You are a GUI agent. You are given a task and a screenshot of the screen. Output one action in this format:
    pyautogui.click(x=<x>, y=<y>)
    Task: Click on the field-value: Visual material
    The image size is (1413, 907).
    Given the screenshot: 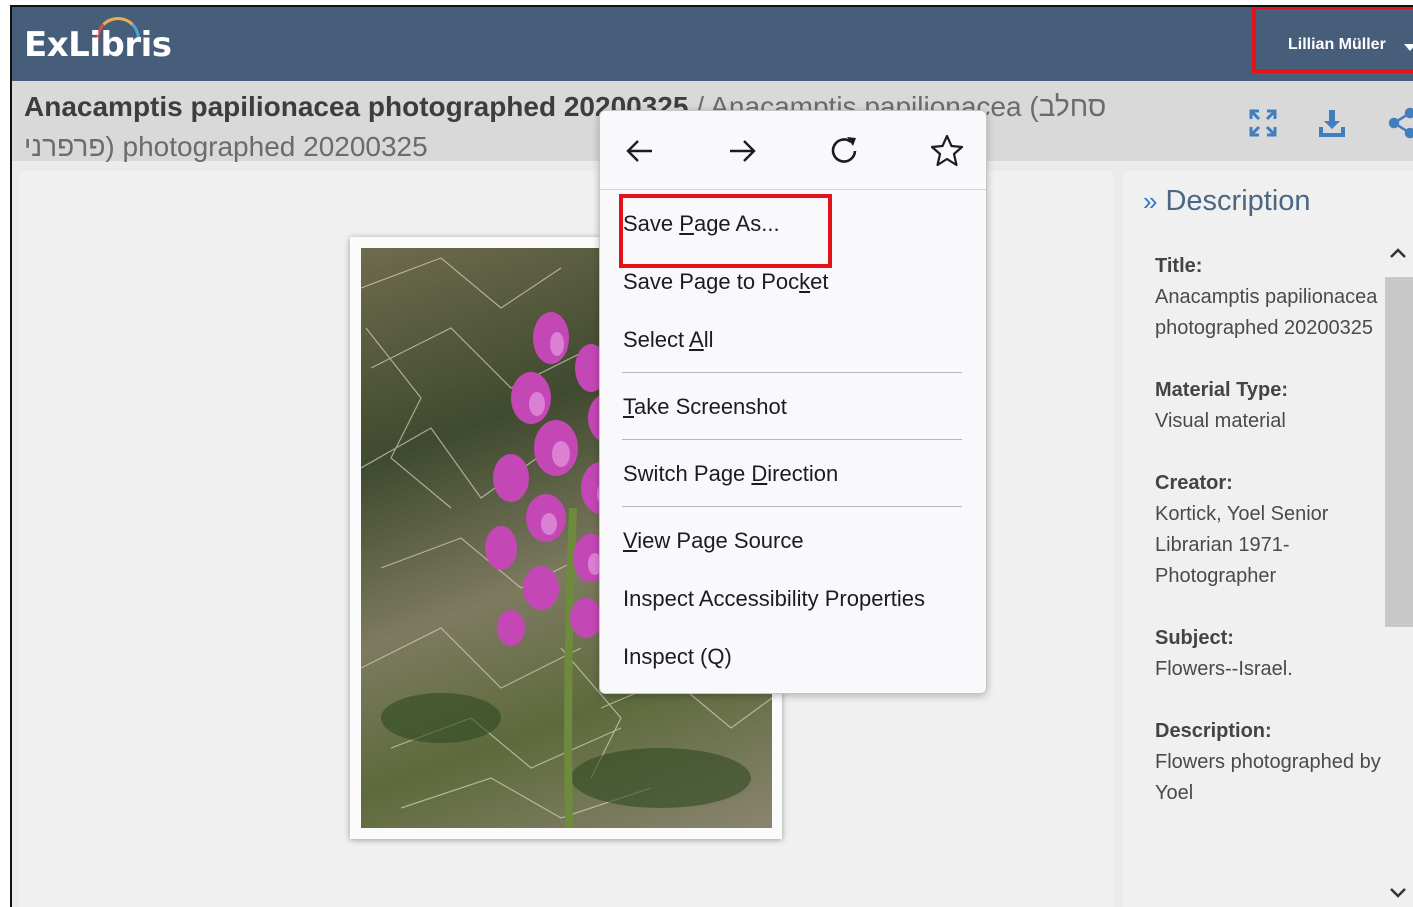 What is the action you would take?
    pyautogui.click(x=1220, y=421)
    